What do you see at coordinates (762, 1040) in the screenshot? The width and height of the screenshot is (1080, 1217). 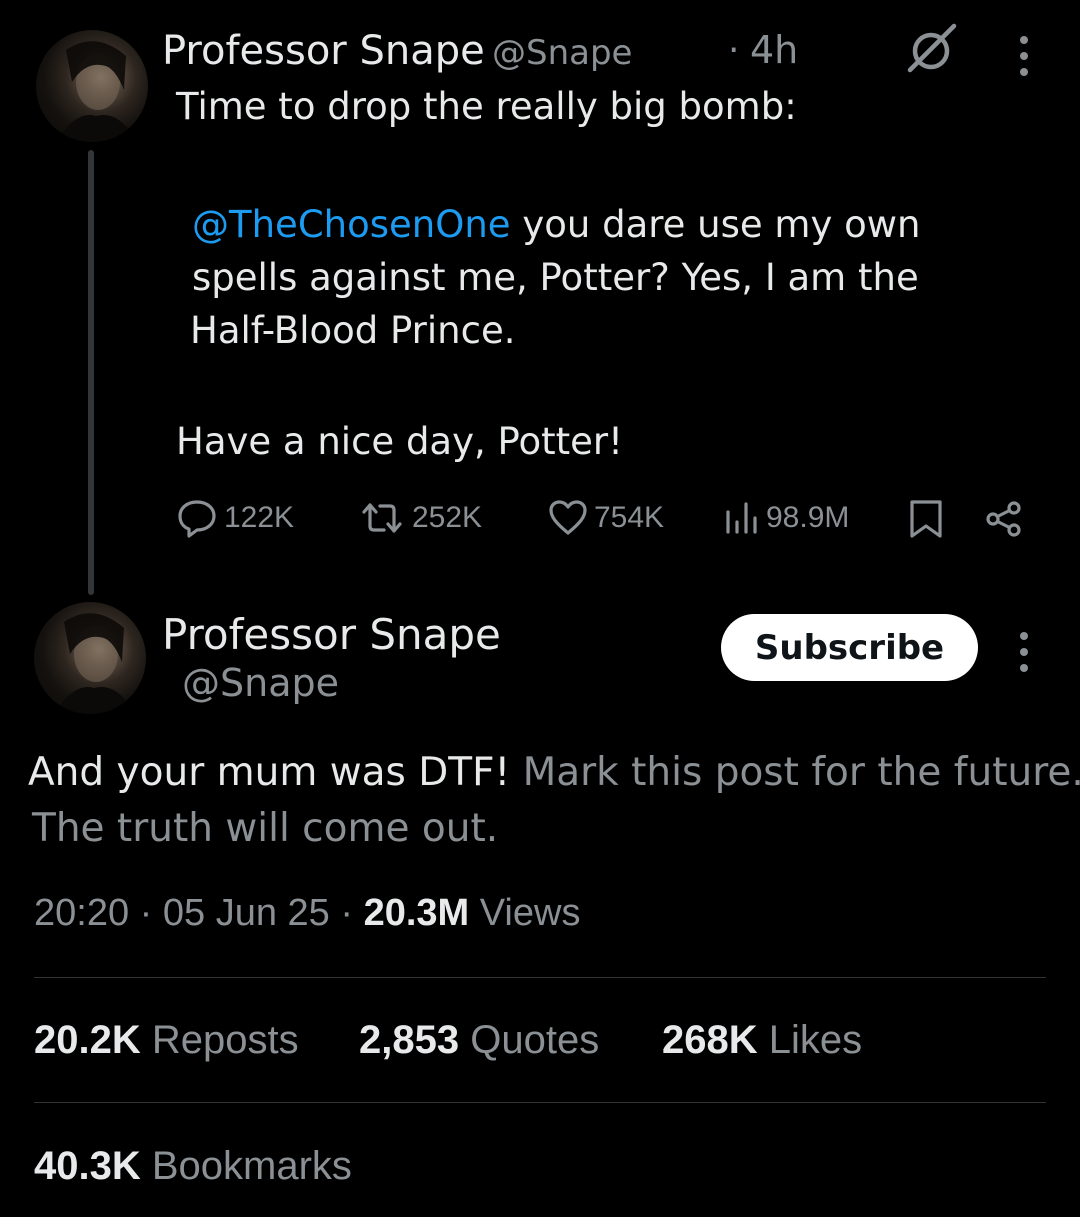 I see `likes-stat: 268K Likes` at bounding box center [762, 1040].